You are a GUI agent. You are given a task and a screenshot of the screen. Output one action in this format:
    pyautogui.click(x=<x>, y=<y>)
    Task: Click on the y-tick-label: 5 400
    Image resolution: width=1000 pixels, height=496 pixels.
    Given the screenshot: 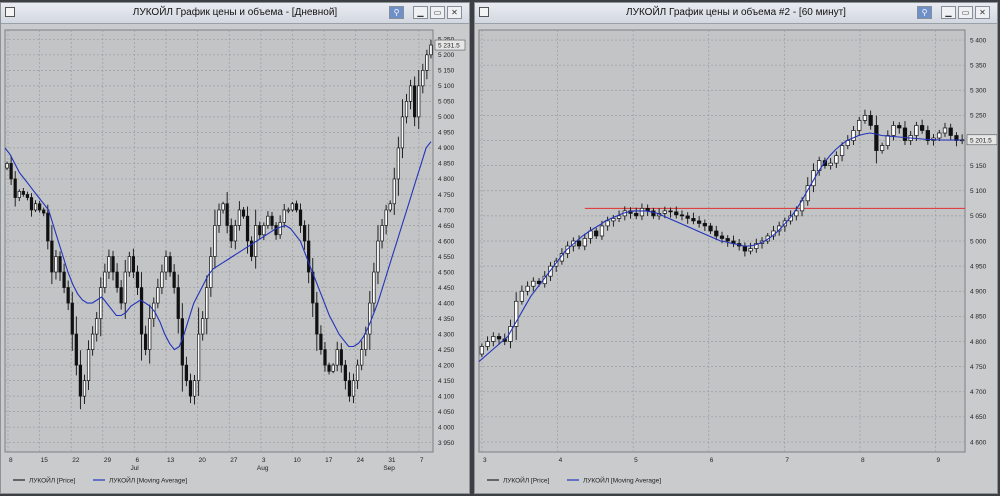 What is the action you would take?
    pyautogui.click(x=978, y=40)
    